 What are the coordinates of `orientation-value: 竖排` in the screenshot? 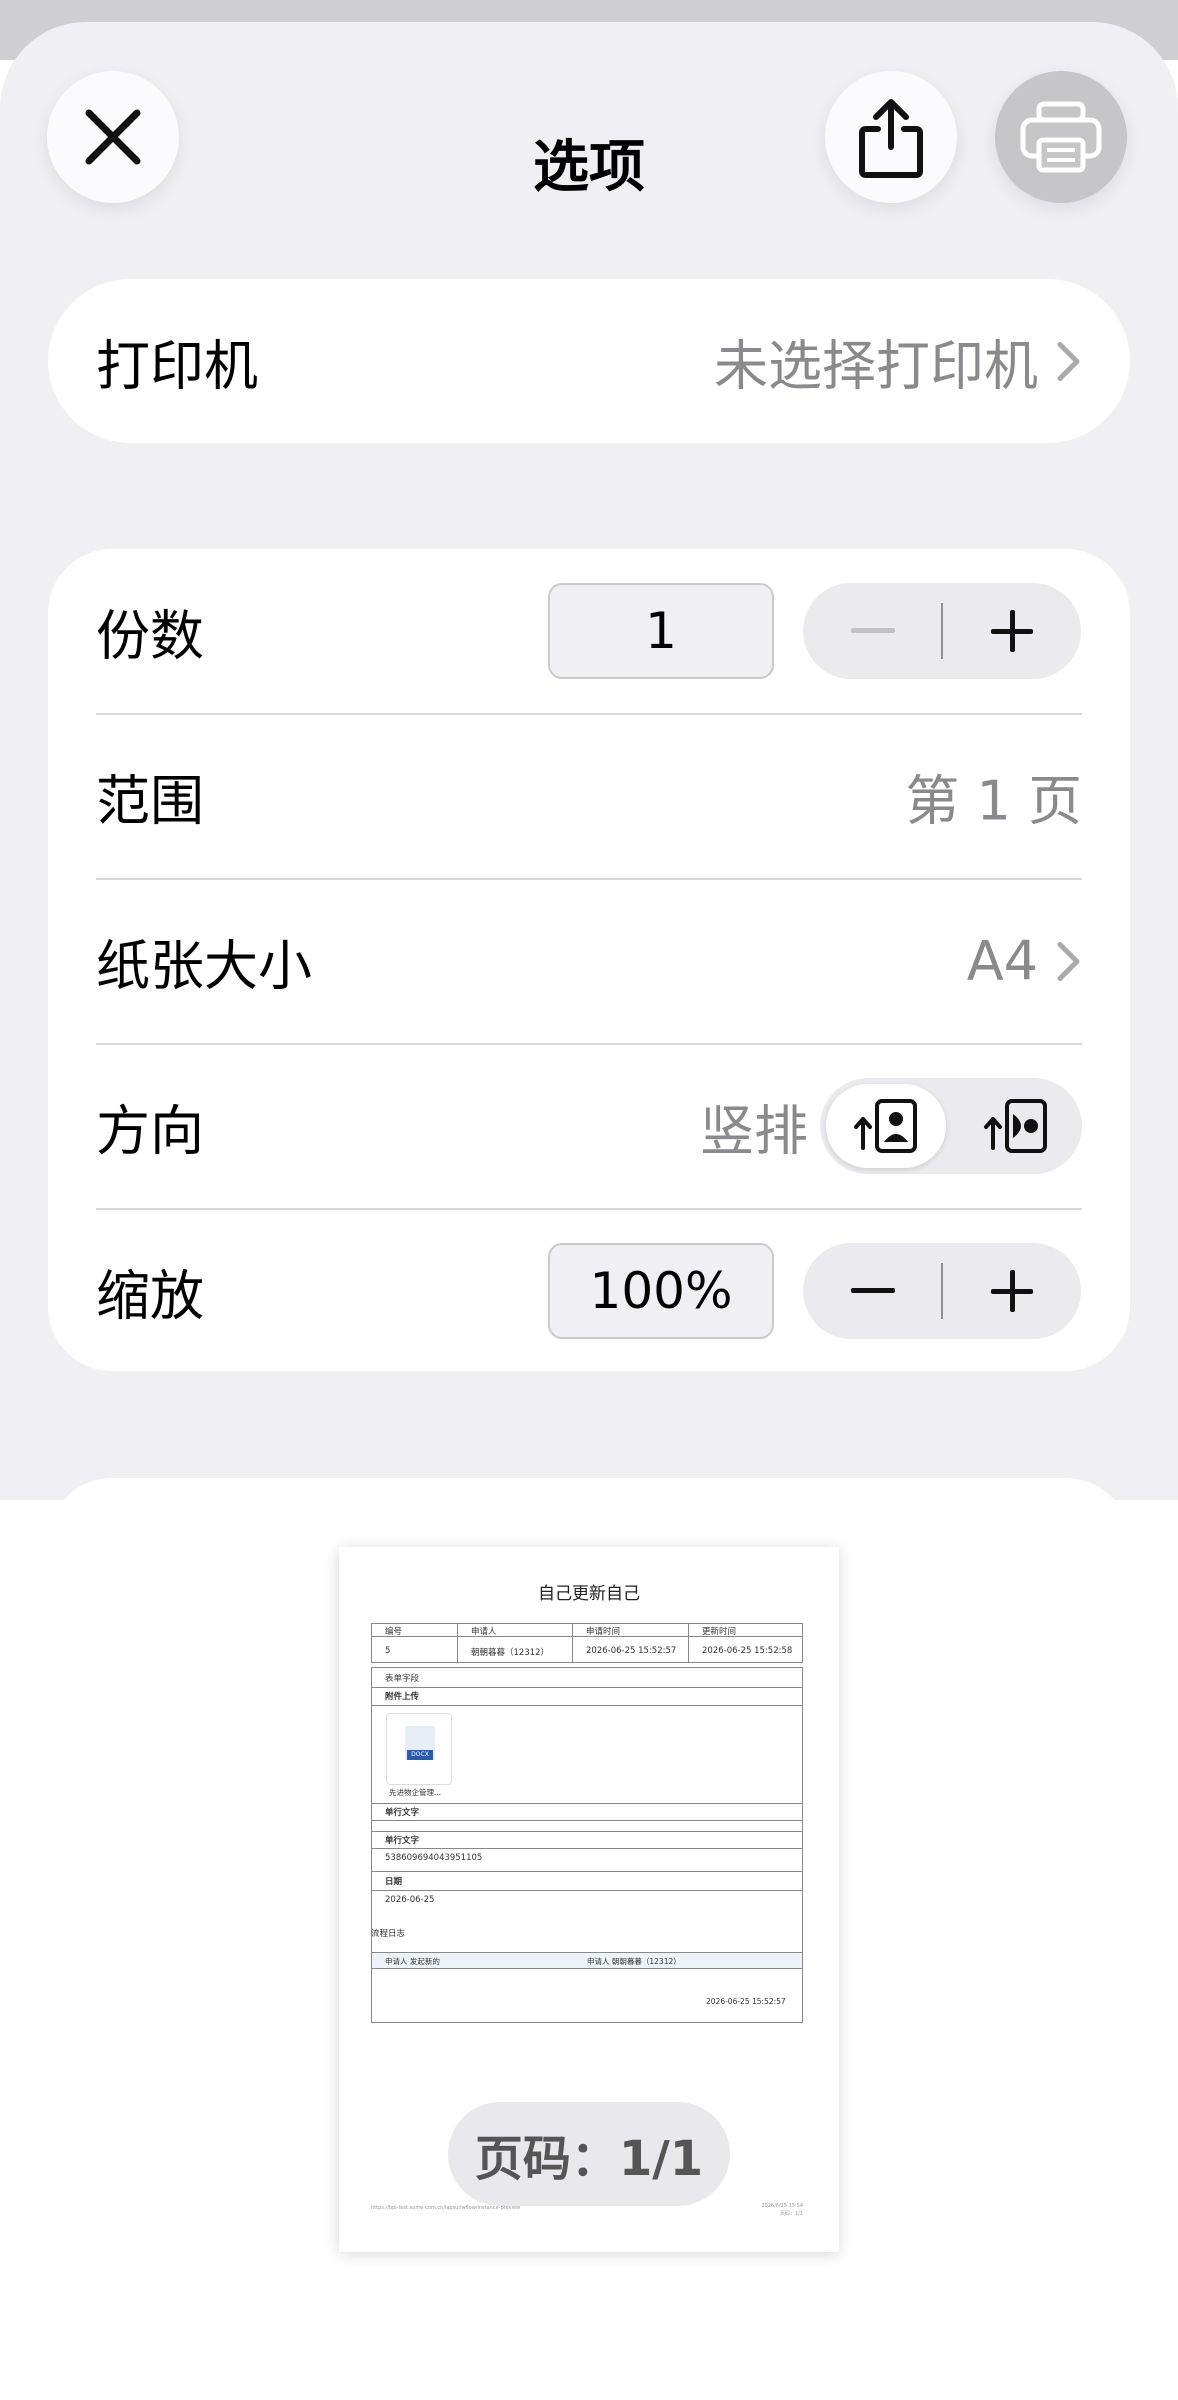 It's located at (754, 1131).